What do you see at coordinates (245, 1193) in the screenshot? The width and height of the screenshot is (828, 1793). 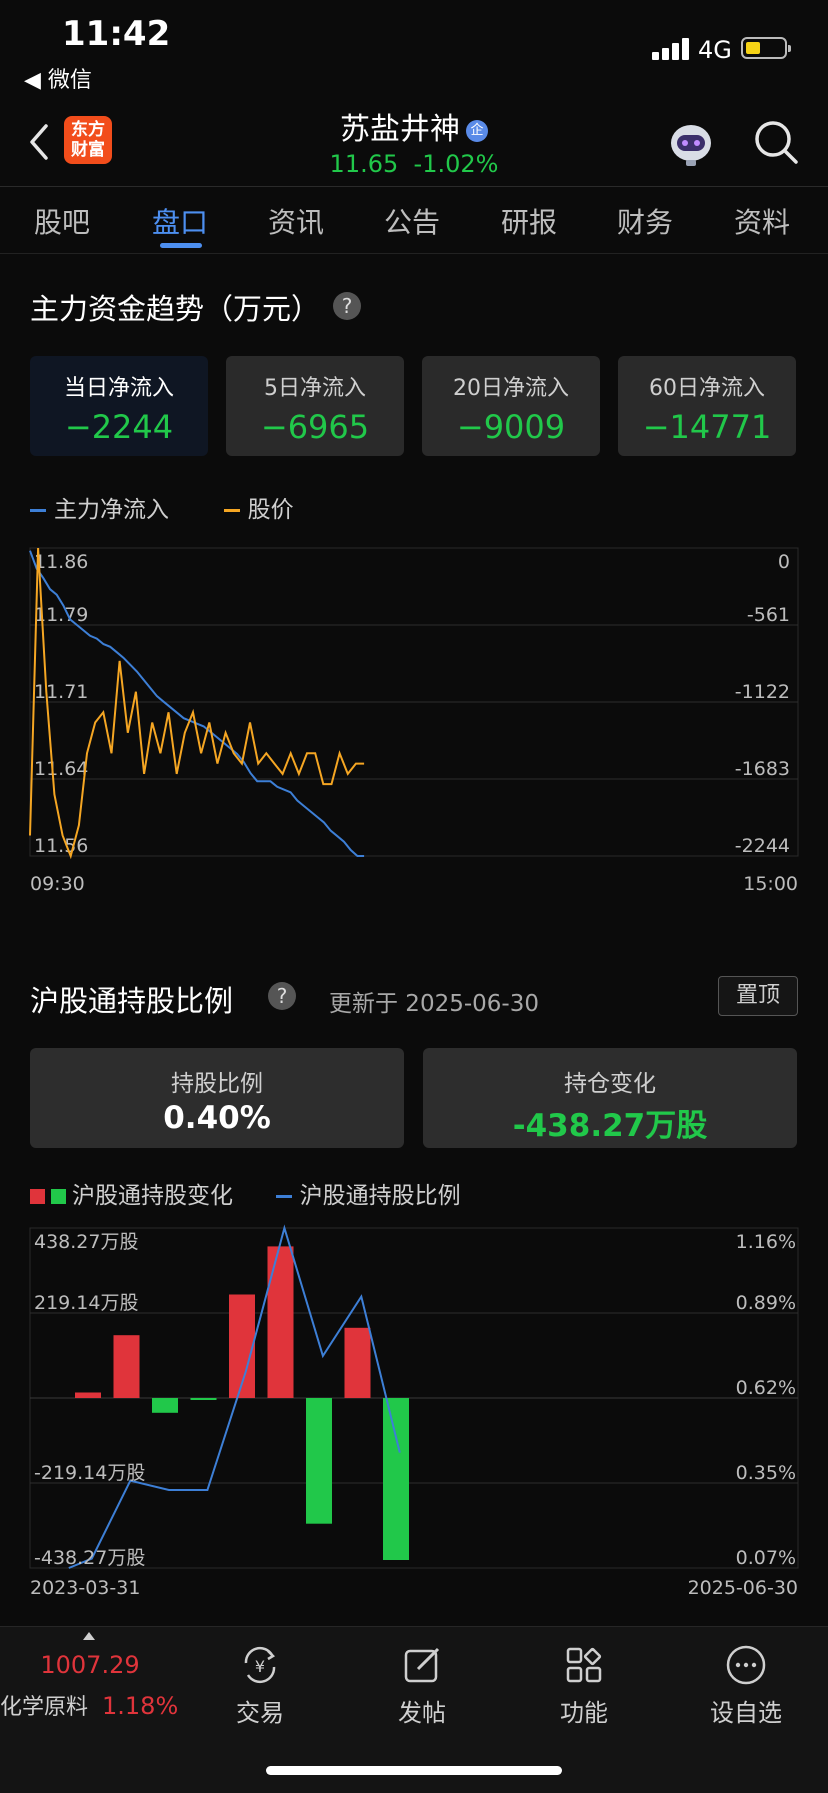 I see `hsgt-legend: 沪股通持股变化 沪股通持股比例` at bounding box center [245, 1193].